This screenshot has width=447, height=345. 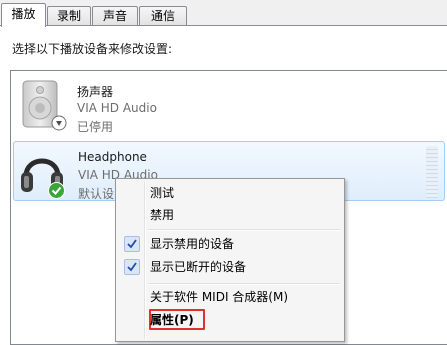 I want to click on menu-item-test: 测试, so click(x=230, y=193).